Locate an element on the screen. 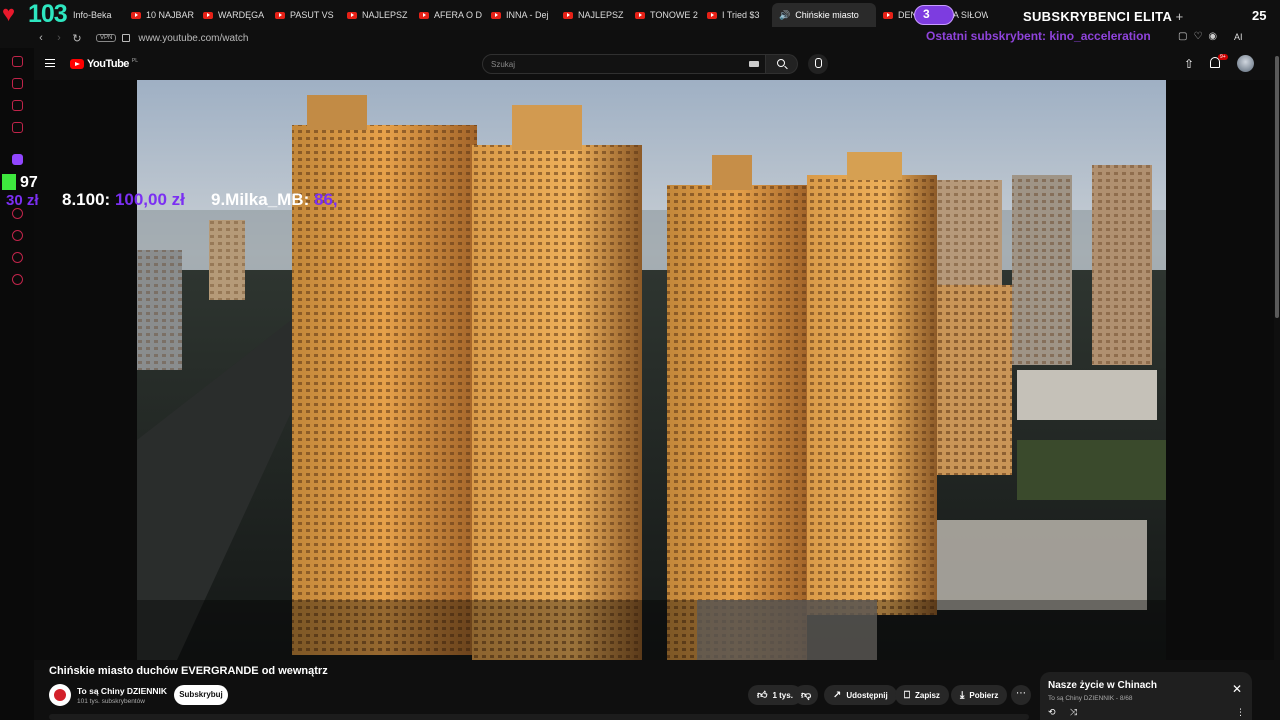 Image resolution: width=1280 pixels, height=720 pixels. browser-tab: 10 NAJBAR is located at coordinates (160, 15).